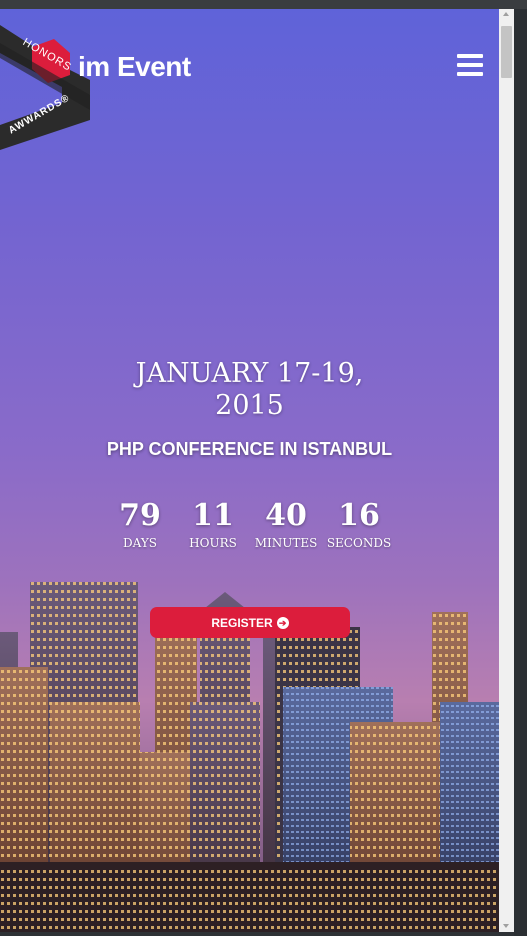  I want to click on scroll-down-arrow-icon, so click(506, 926).